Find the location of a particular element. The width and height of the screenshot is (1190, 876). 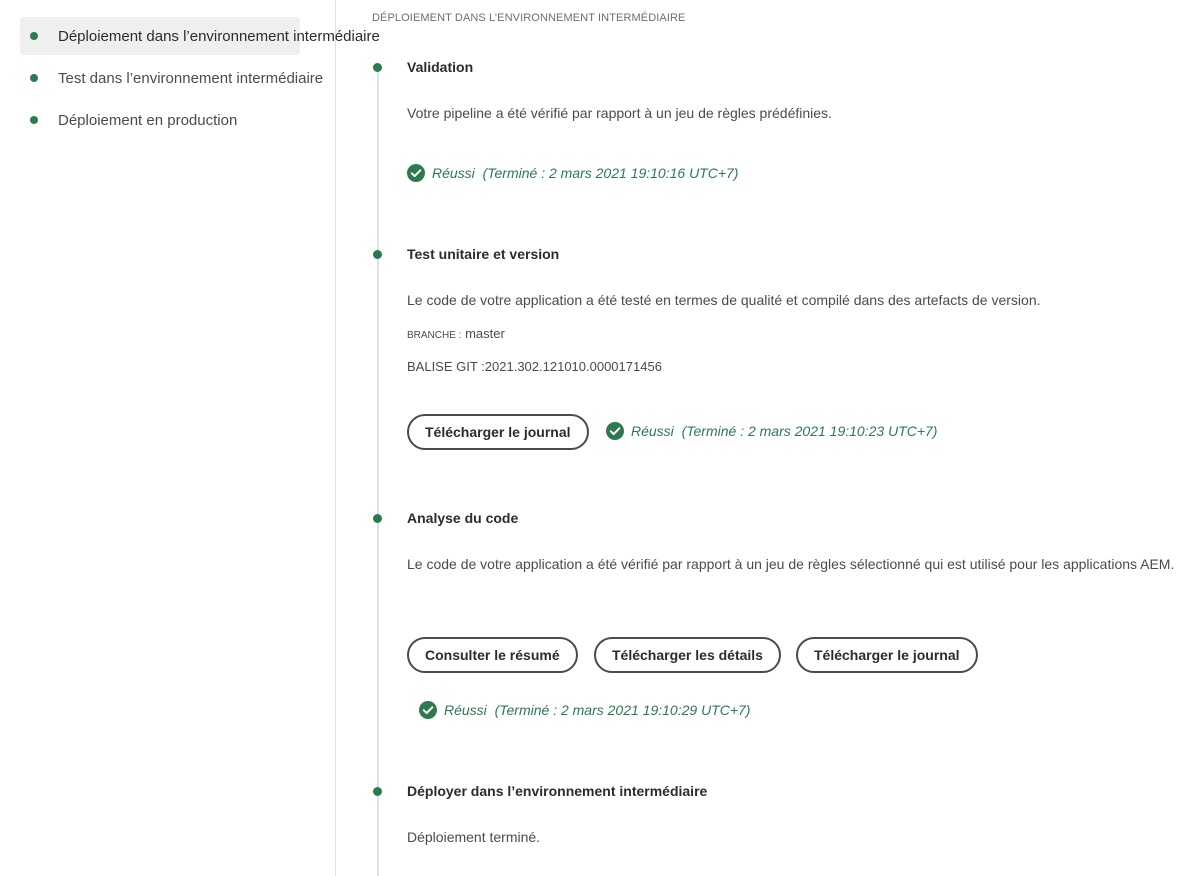

sidebar-item-label: Déploiement en production is located at coordinates (148, 120).